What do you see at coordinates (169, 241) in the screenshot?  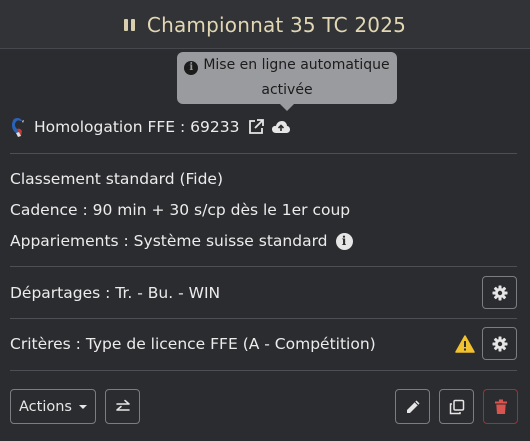 I see `appariements-text: Appariements : Système suisse standard` at bounding box center [169, 241].